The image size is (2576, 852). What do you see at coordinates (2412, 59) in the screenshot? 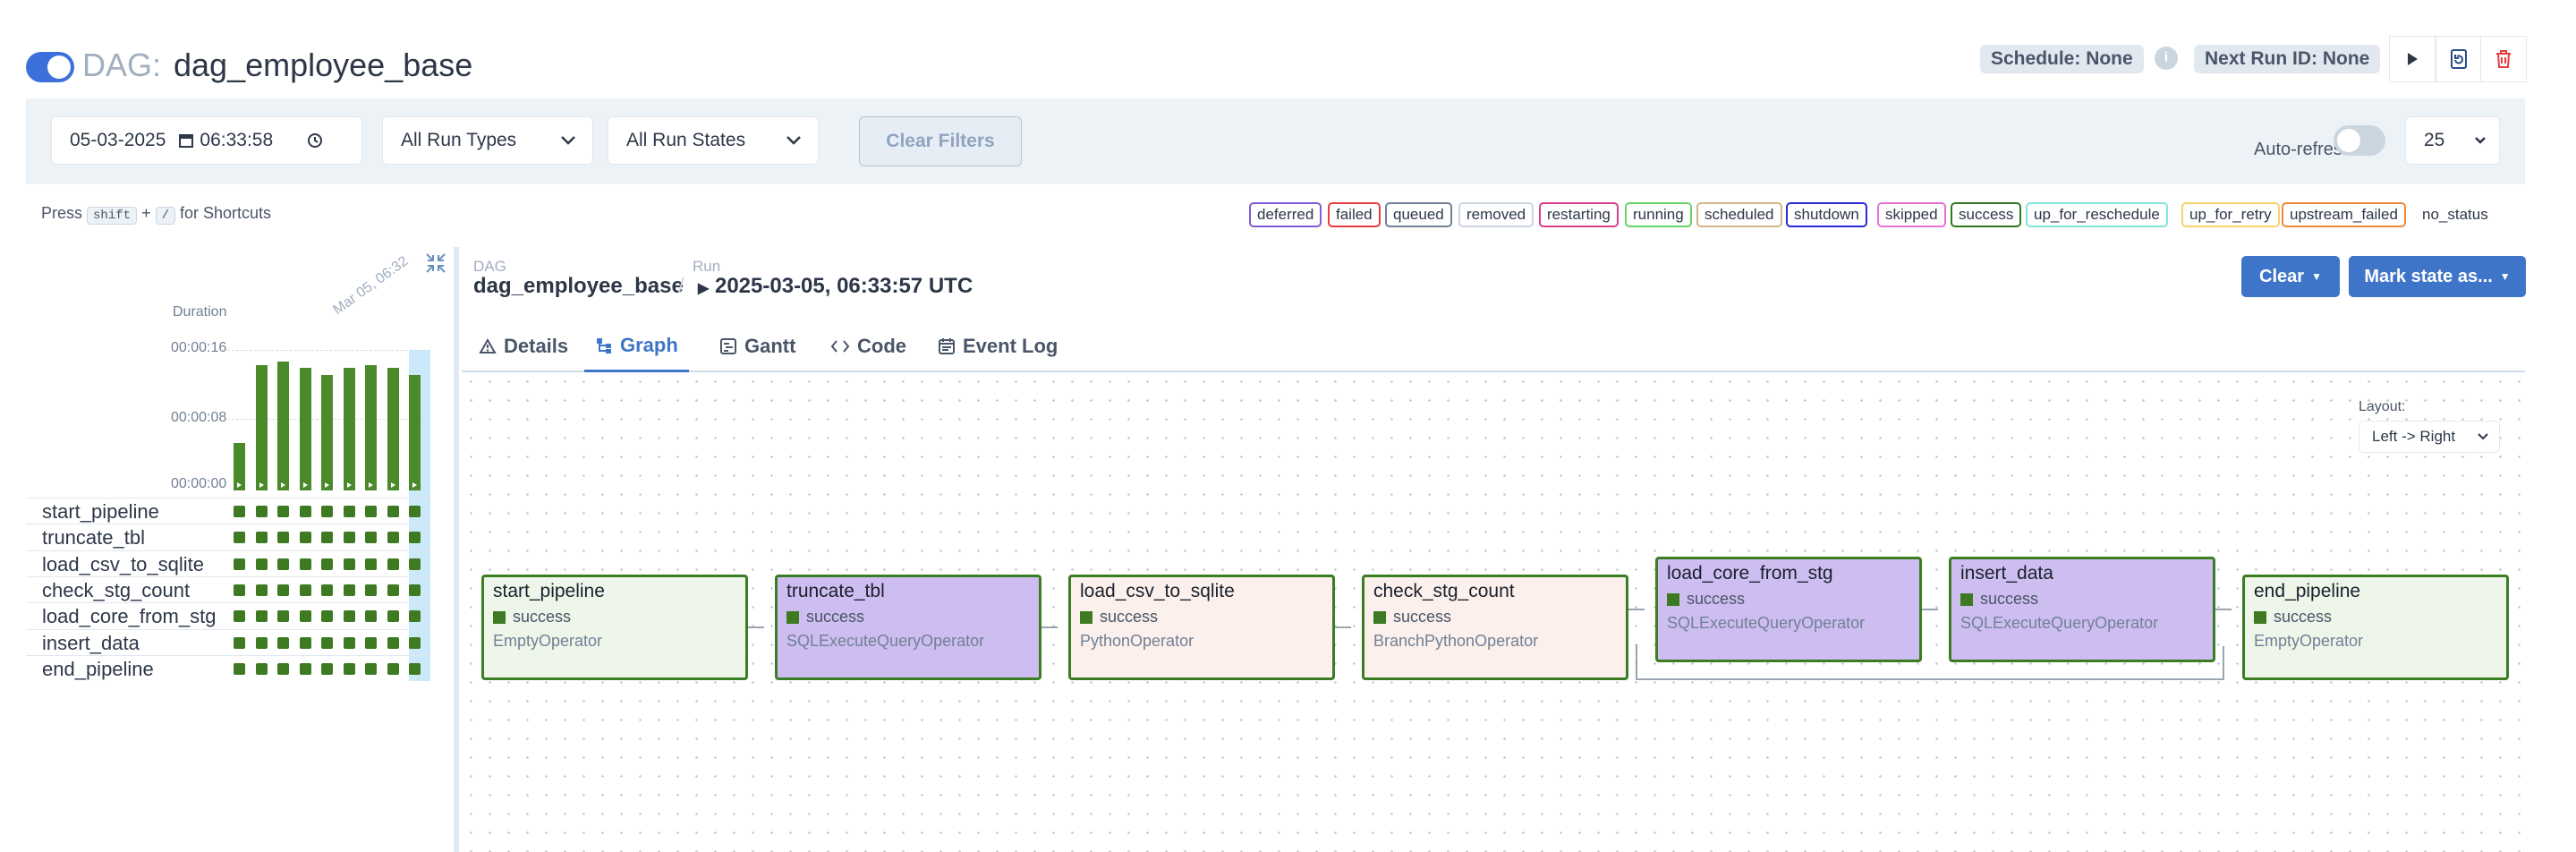
I see `trigger-dag-button` at bounding box center [2412, 59].